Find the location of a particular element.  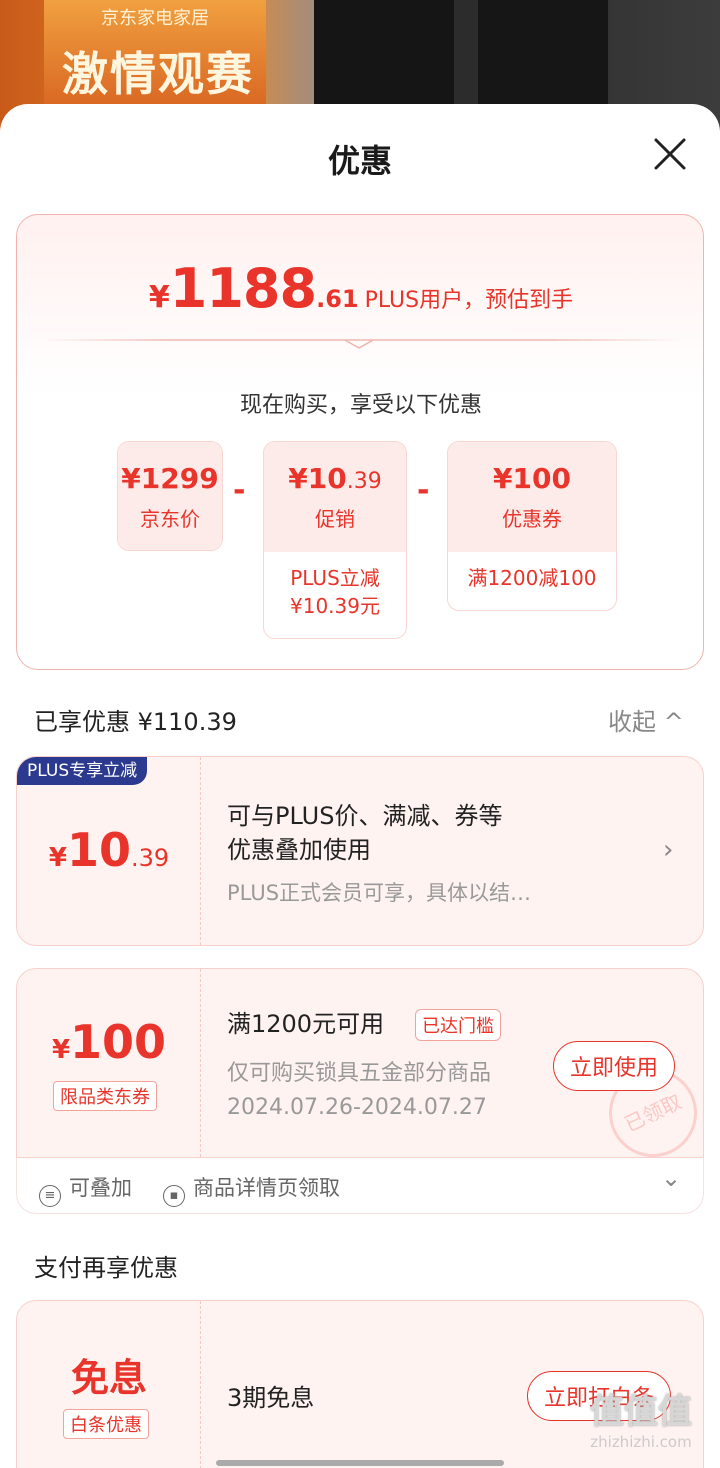

plus-desc-line2: 优惠叠加使用 is located at coordinates (299, 850).